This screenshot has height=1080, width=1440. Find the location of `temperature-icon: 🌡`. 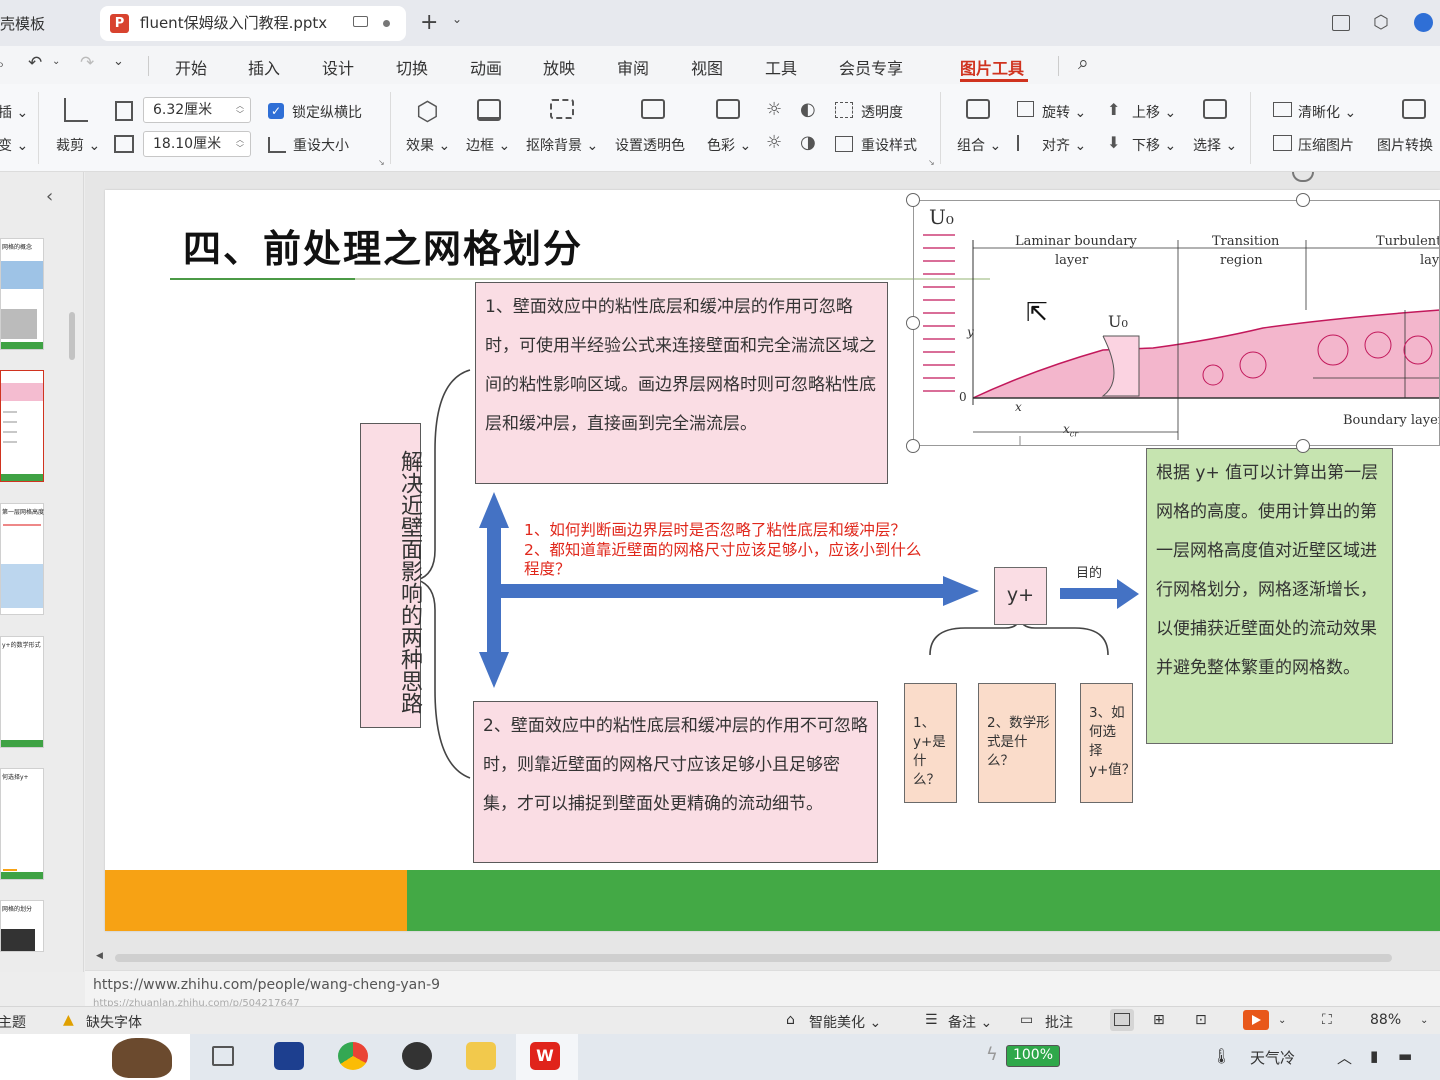

temperature-icon: 🌡 is located at coordinates (1221, 1056).